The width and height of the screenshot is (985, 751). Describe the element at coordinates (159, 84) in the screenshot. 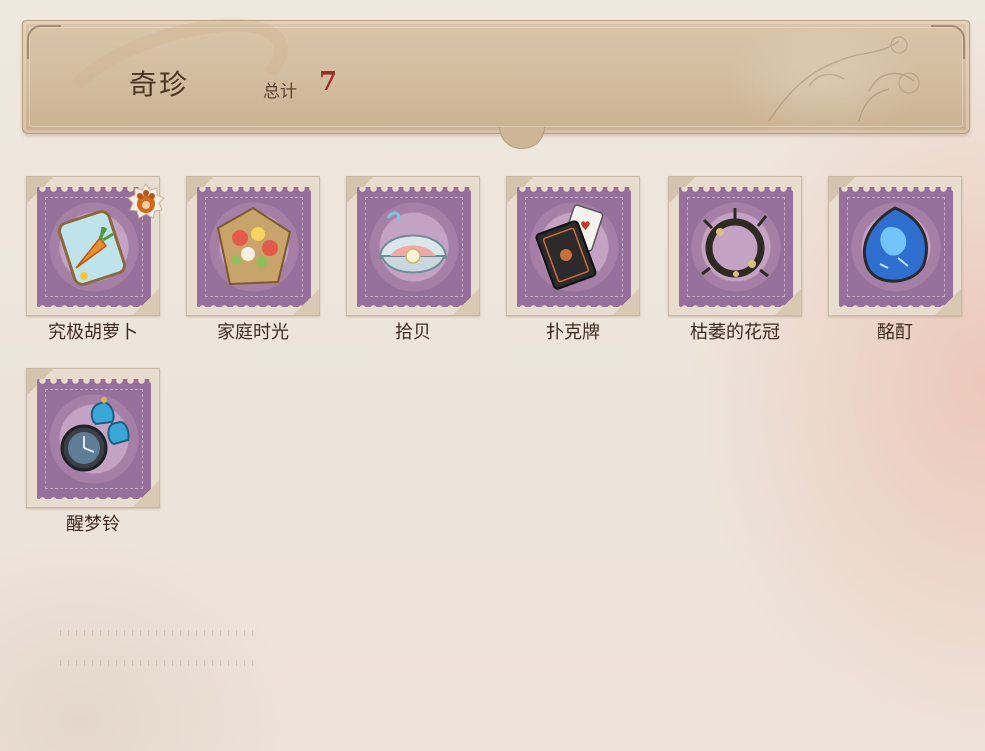

I see `page-title: 奇珍` at that location.